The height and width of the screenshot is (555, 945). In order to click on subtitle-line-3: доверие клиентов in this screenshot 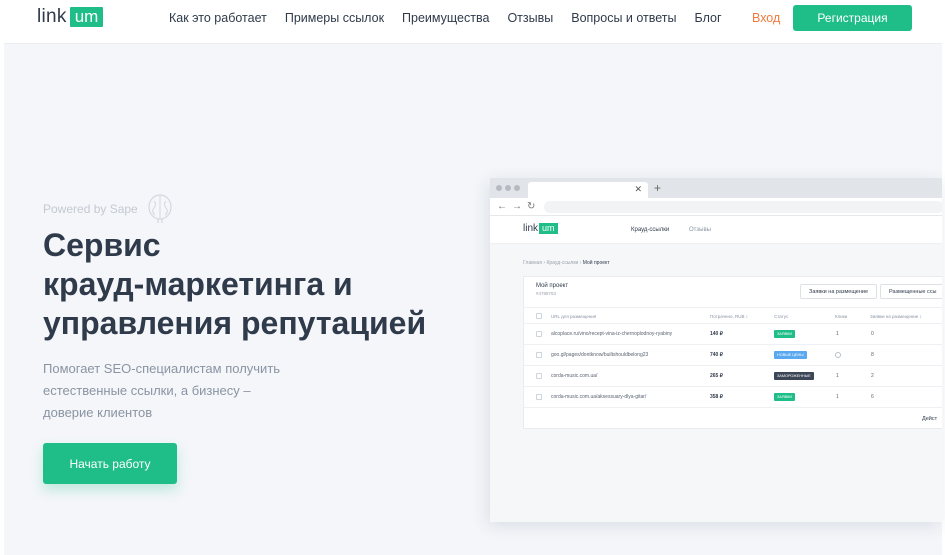, I will do `click(98, 412)`.